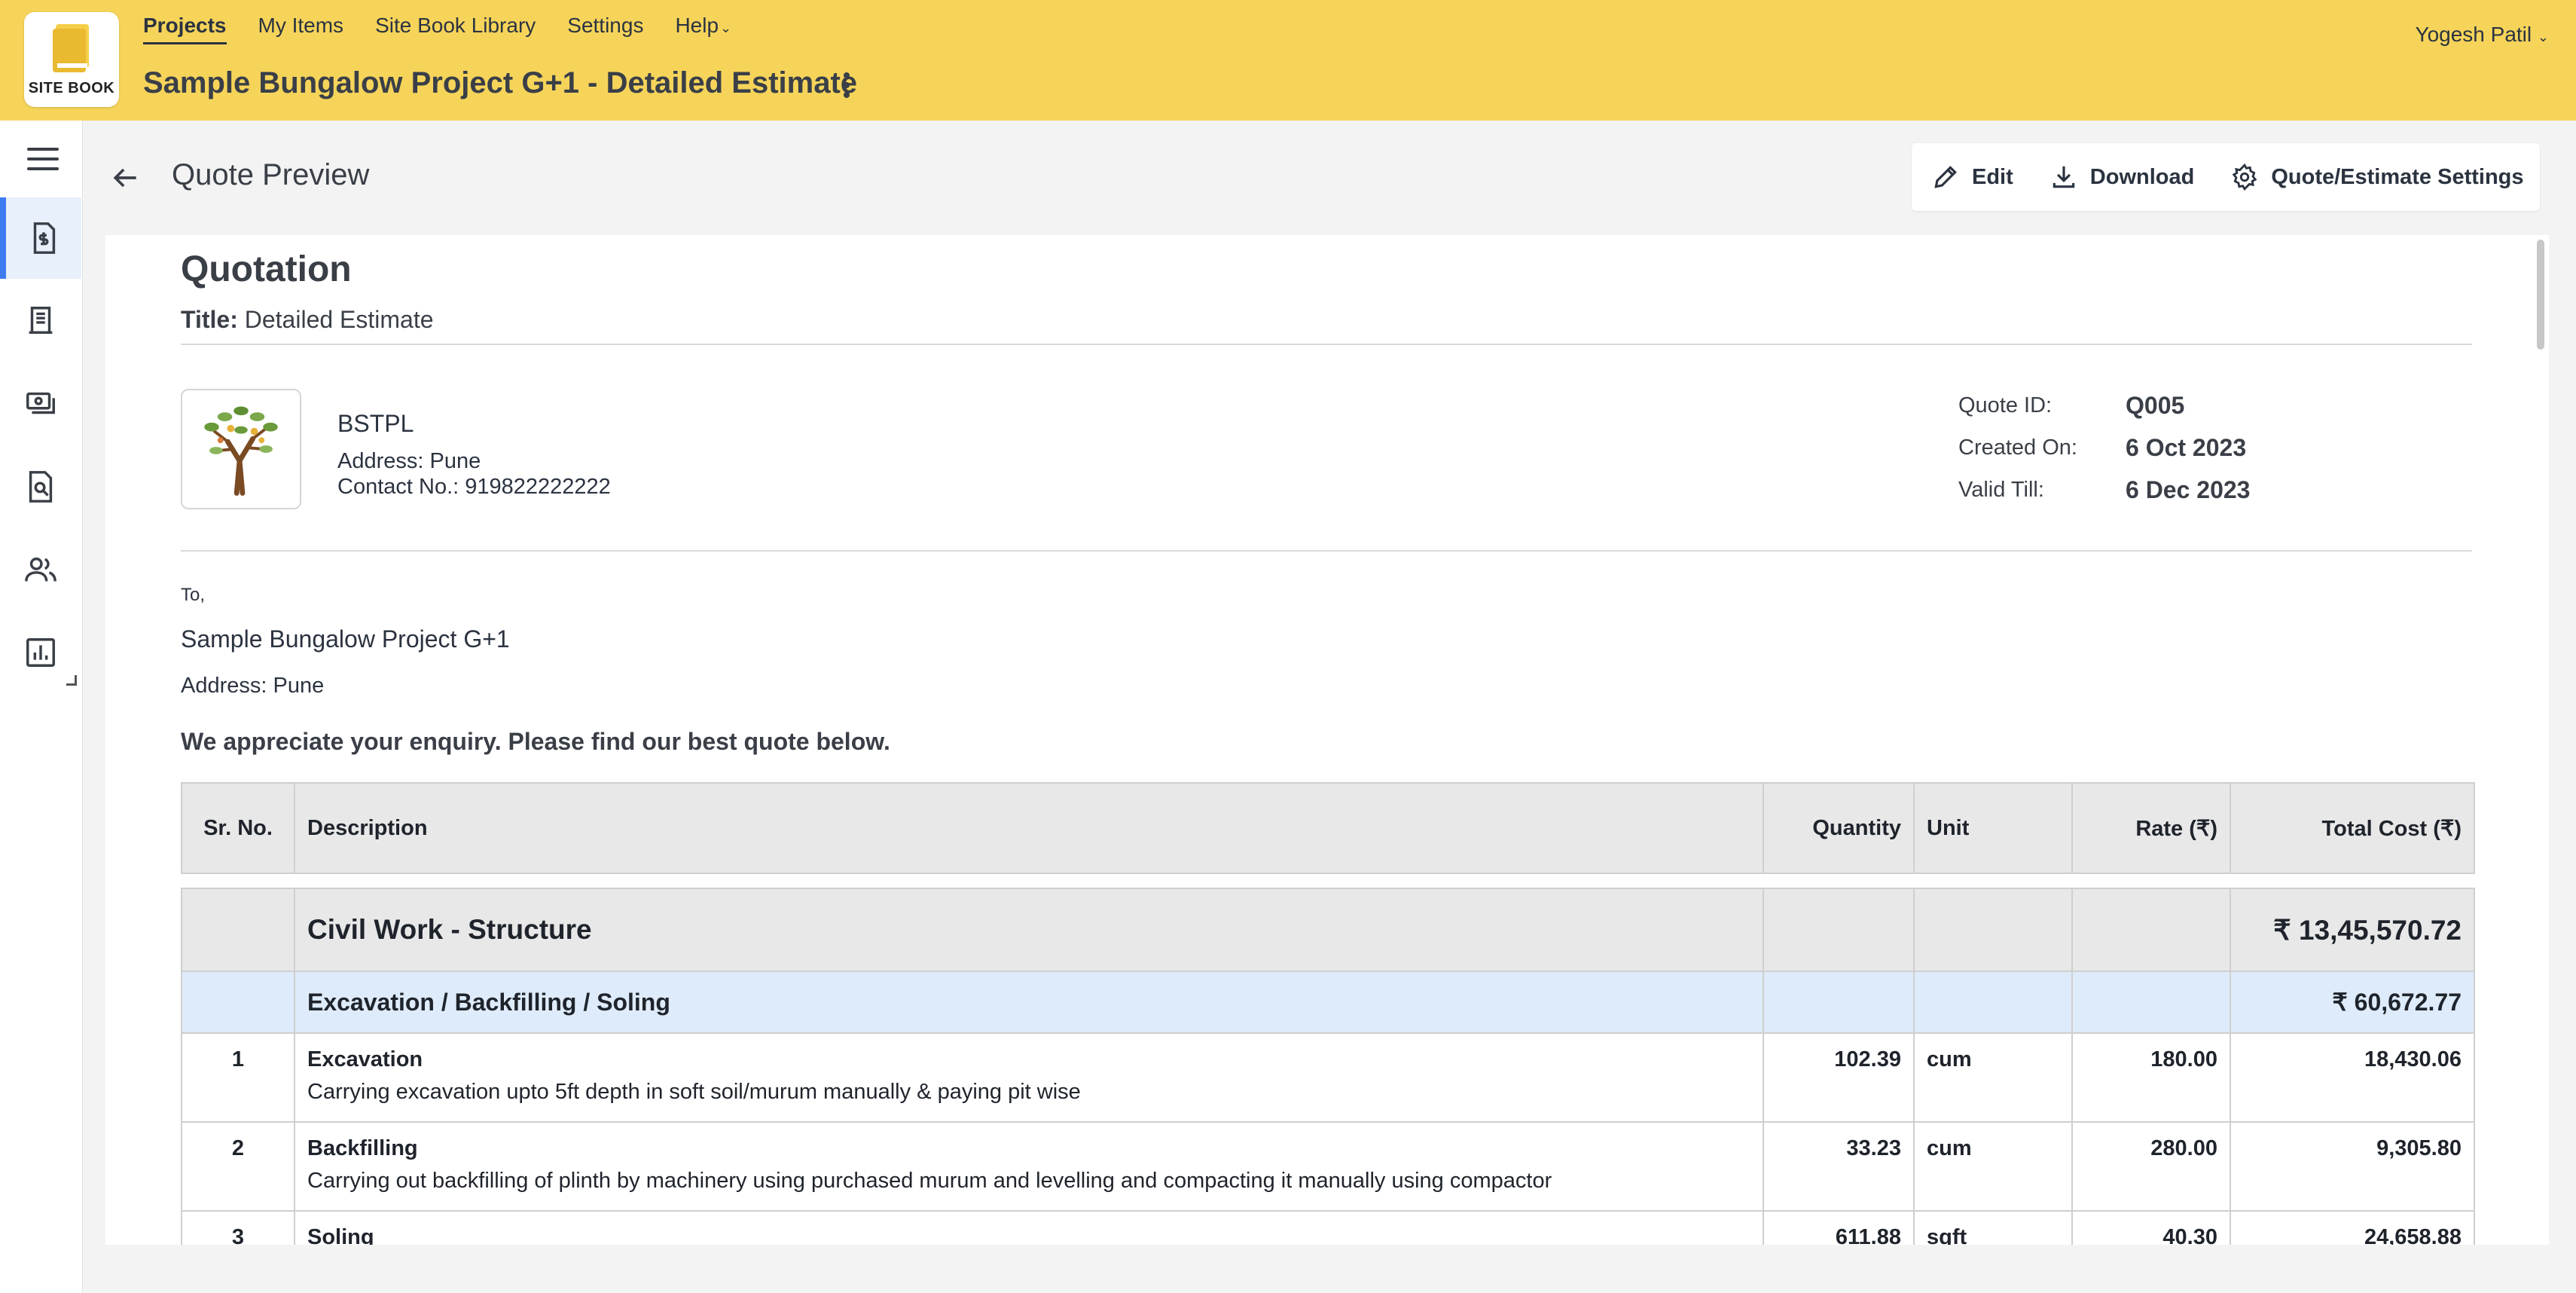 Image resolution: width=2576 pixels, height=1293 pixels. What do you see at coordinates (2474, 34) in the screenshot?
I see `user-name: Yogesh Patil` at bounding box center [2474, 34].